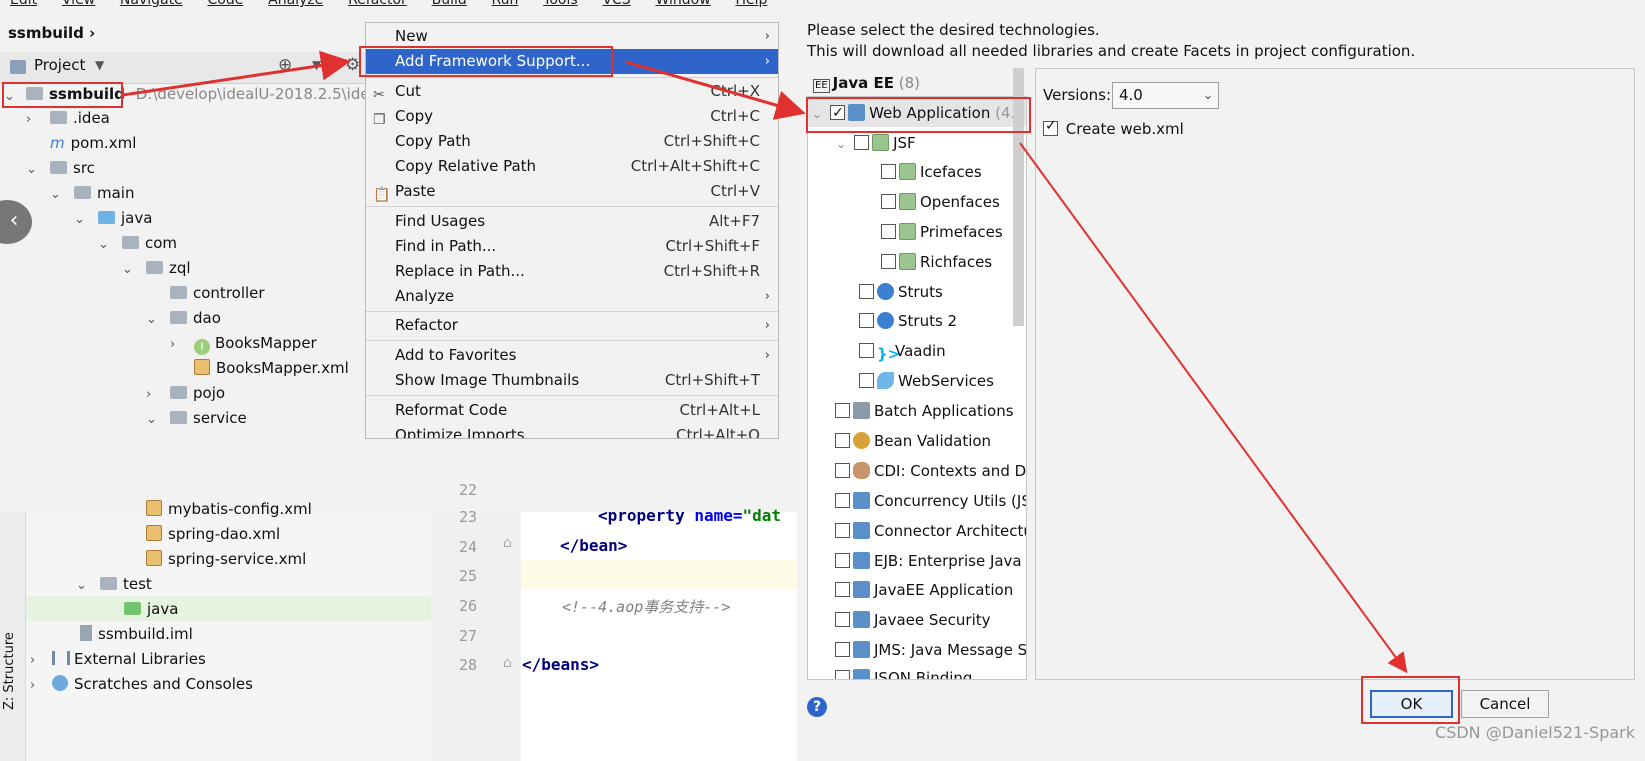 This screenshot has height=761, width=1645. What do you see at coordinates (572, 271) in the screenshot?
I see `menu-item-replace-in-path: Replace in Path... Ctrl+Shift+R` at bounding box center [572, 271].